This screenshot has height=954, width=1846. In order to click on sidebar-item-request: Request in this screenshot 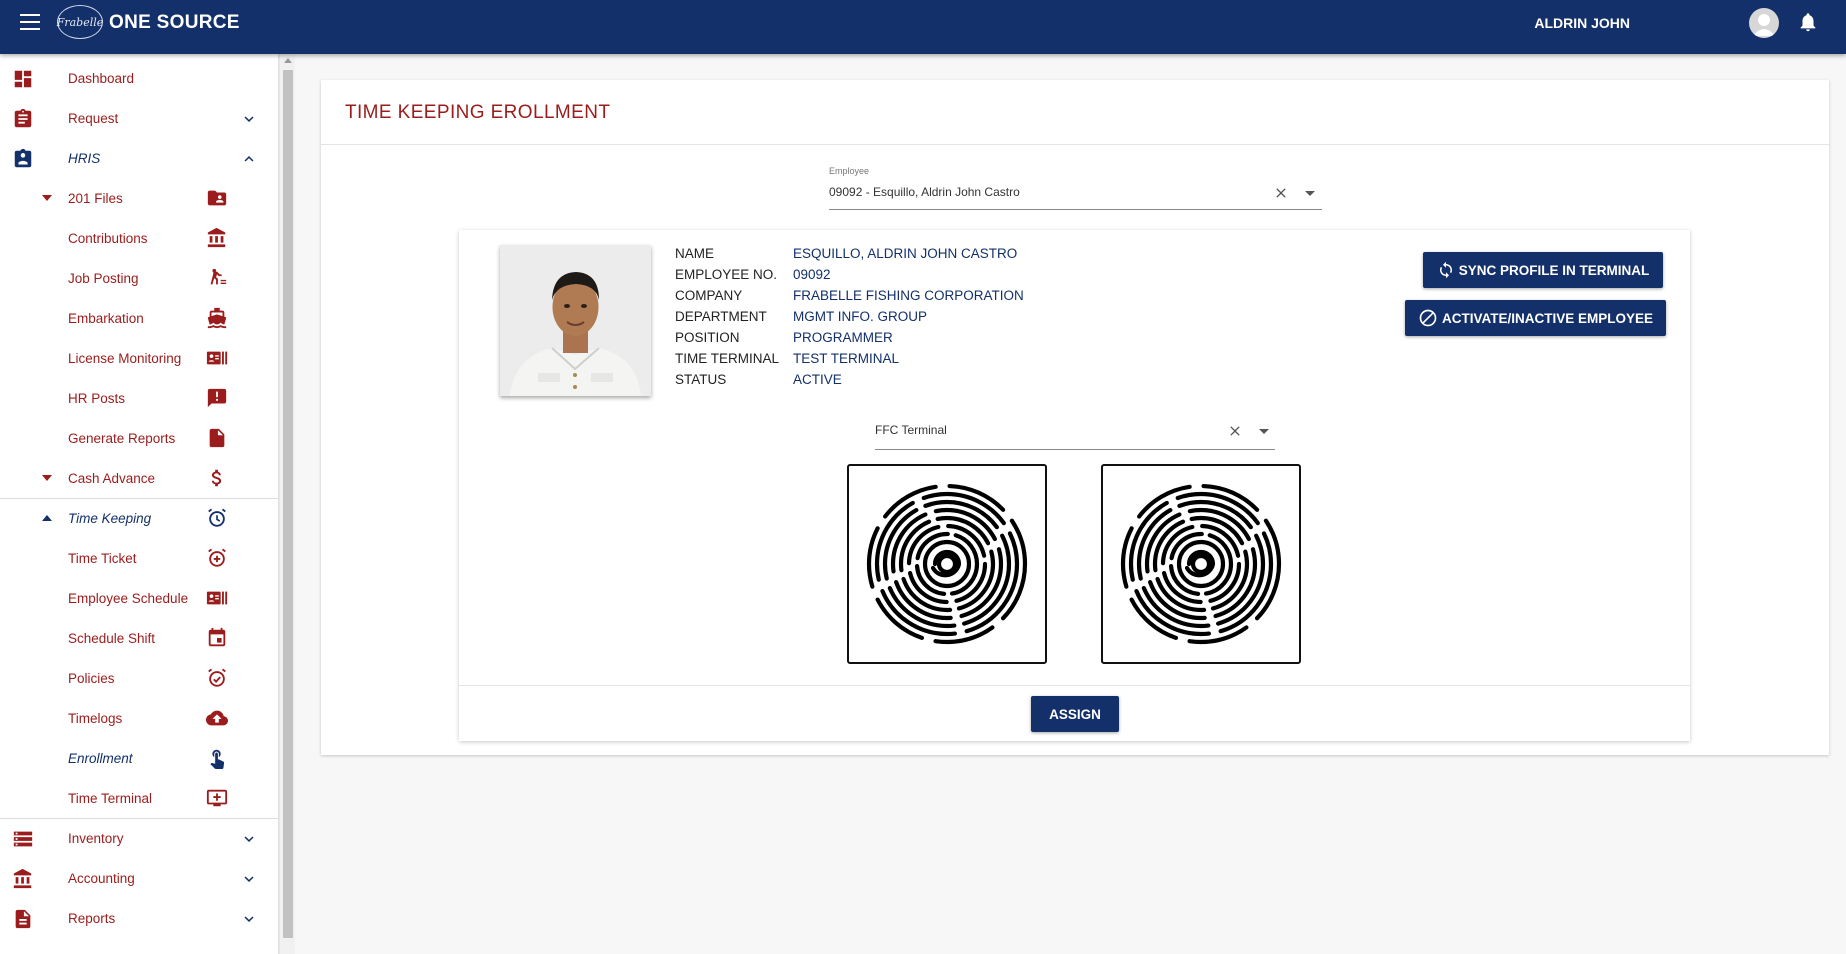, I will do `click(139, 118)`.